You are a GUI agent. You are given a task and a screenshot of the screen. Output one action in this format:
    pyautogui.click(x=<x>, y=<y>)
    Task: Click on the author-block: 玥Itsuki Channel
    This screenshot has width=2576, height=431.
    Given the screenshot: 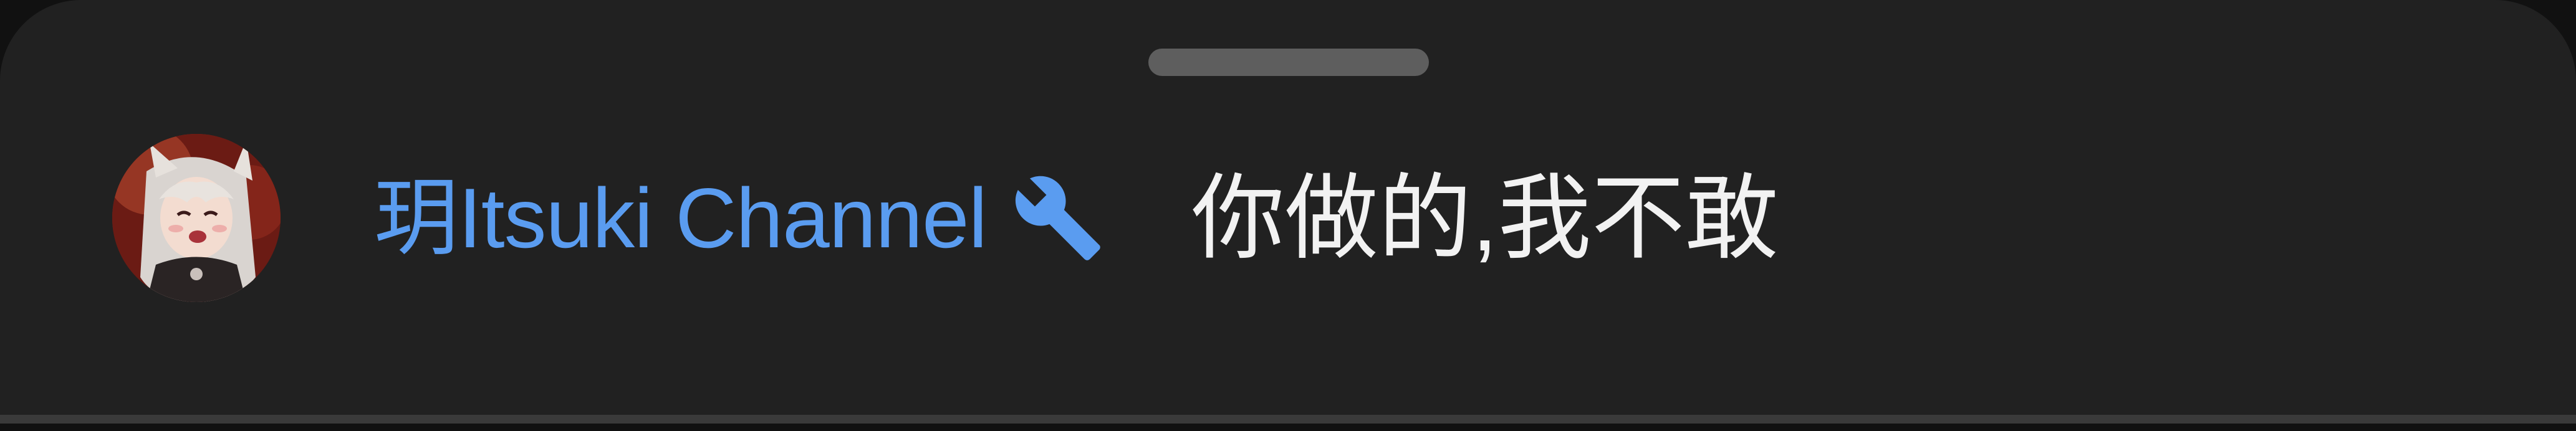 What is the action you would take?
    pyautogui.click(x=739, y=218)
    